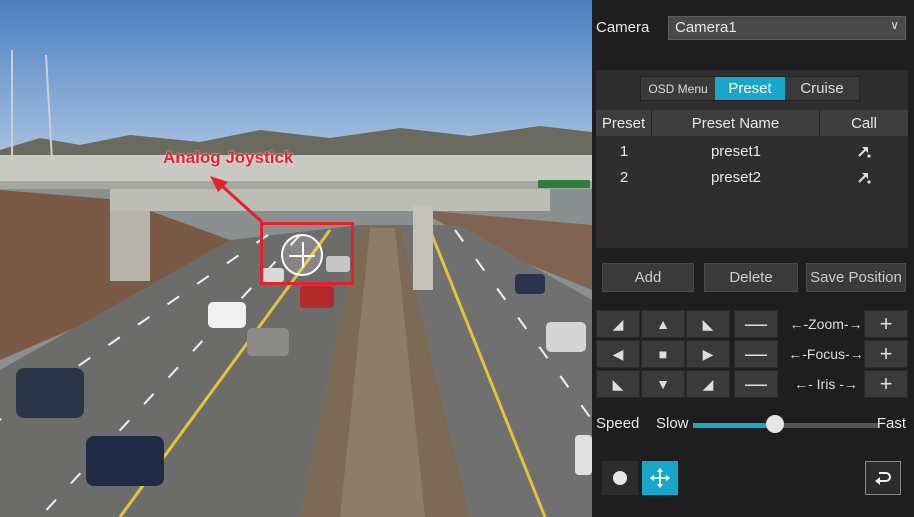 Image resolution: width=914 pixels, height=517 pixels. I want to click on record-button, so click(620, 478).